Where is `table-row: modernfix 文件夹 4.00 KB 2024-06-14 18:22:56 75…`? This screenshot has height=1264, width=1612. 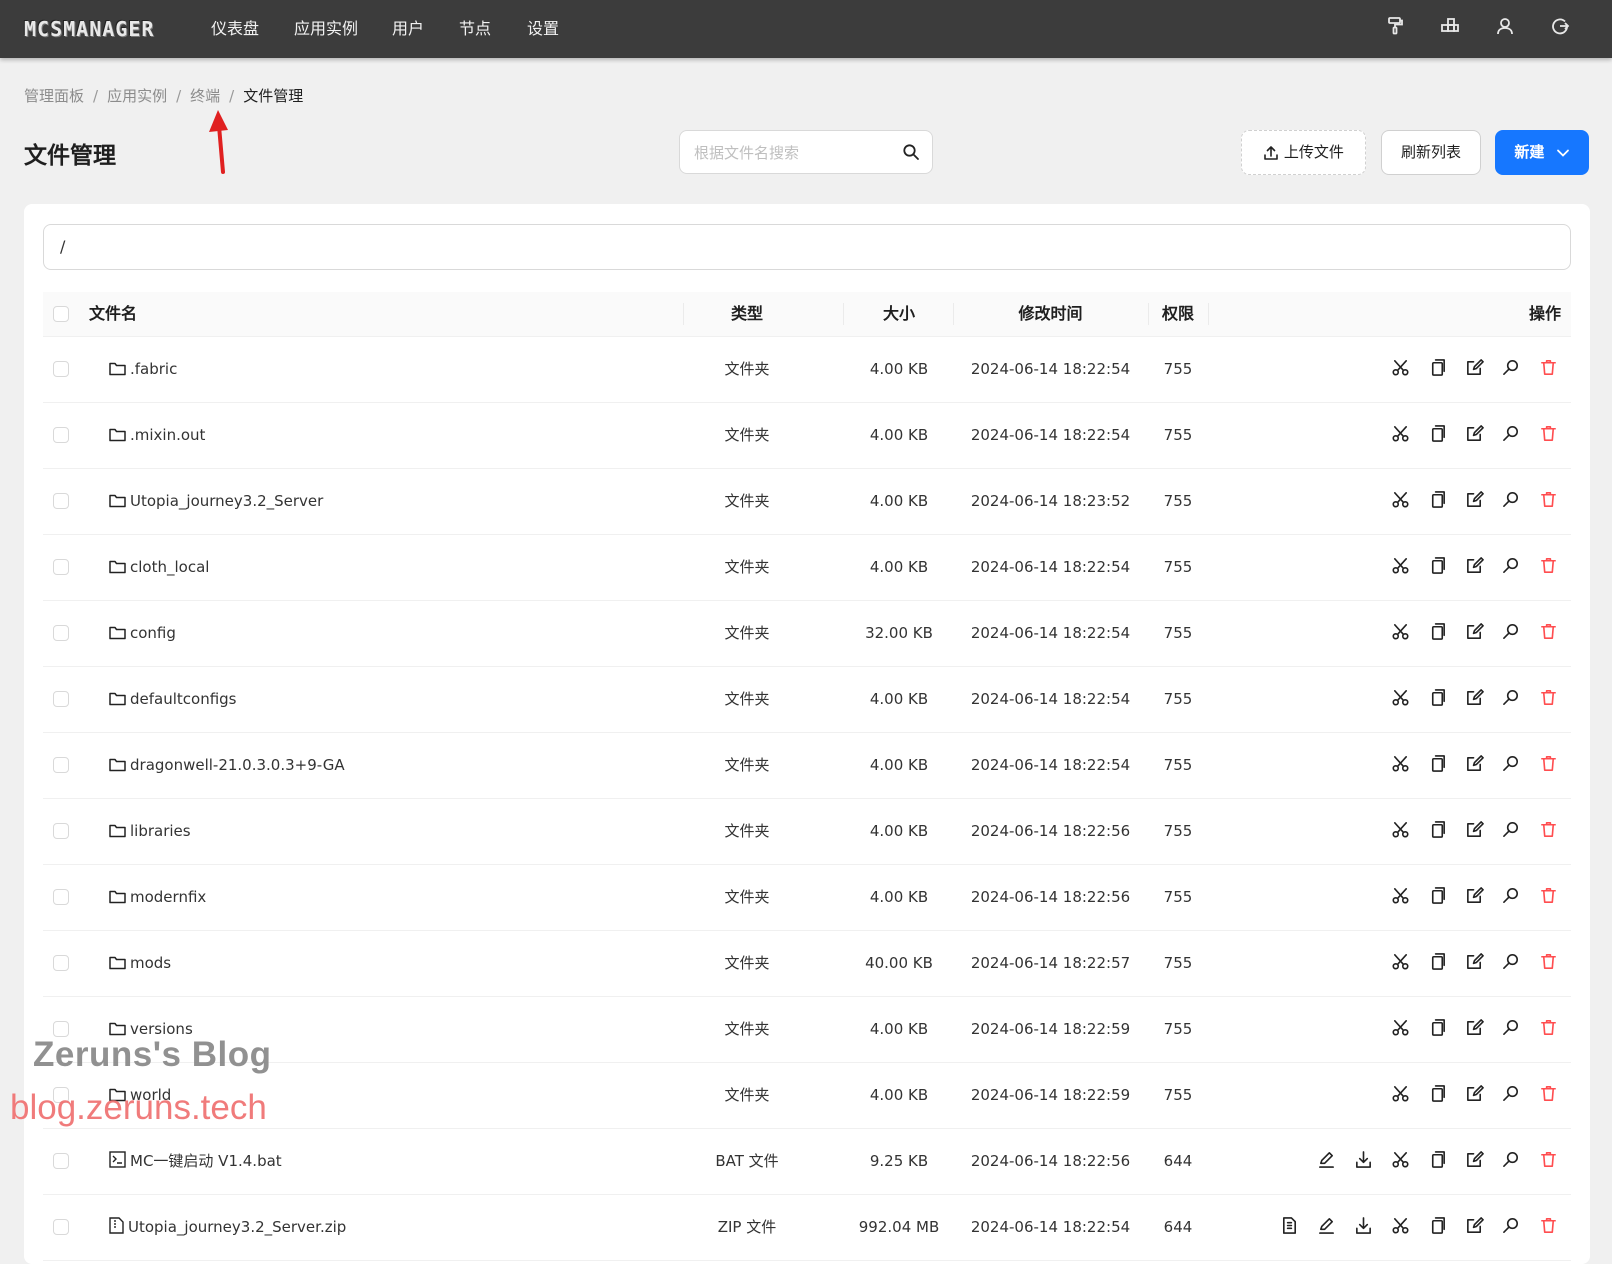
table-row: modernfix 文件夹 4.00 KB 2024-06-14 18:22:56 75… is located at coordinates (807, 898).